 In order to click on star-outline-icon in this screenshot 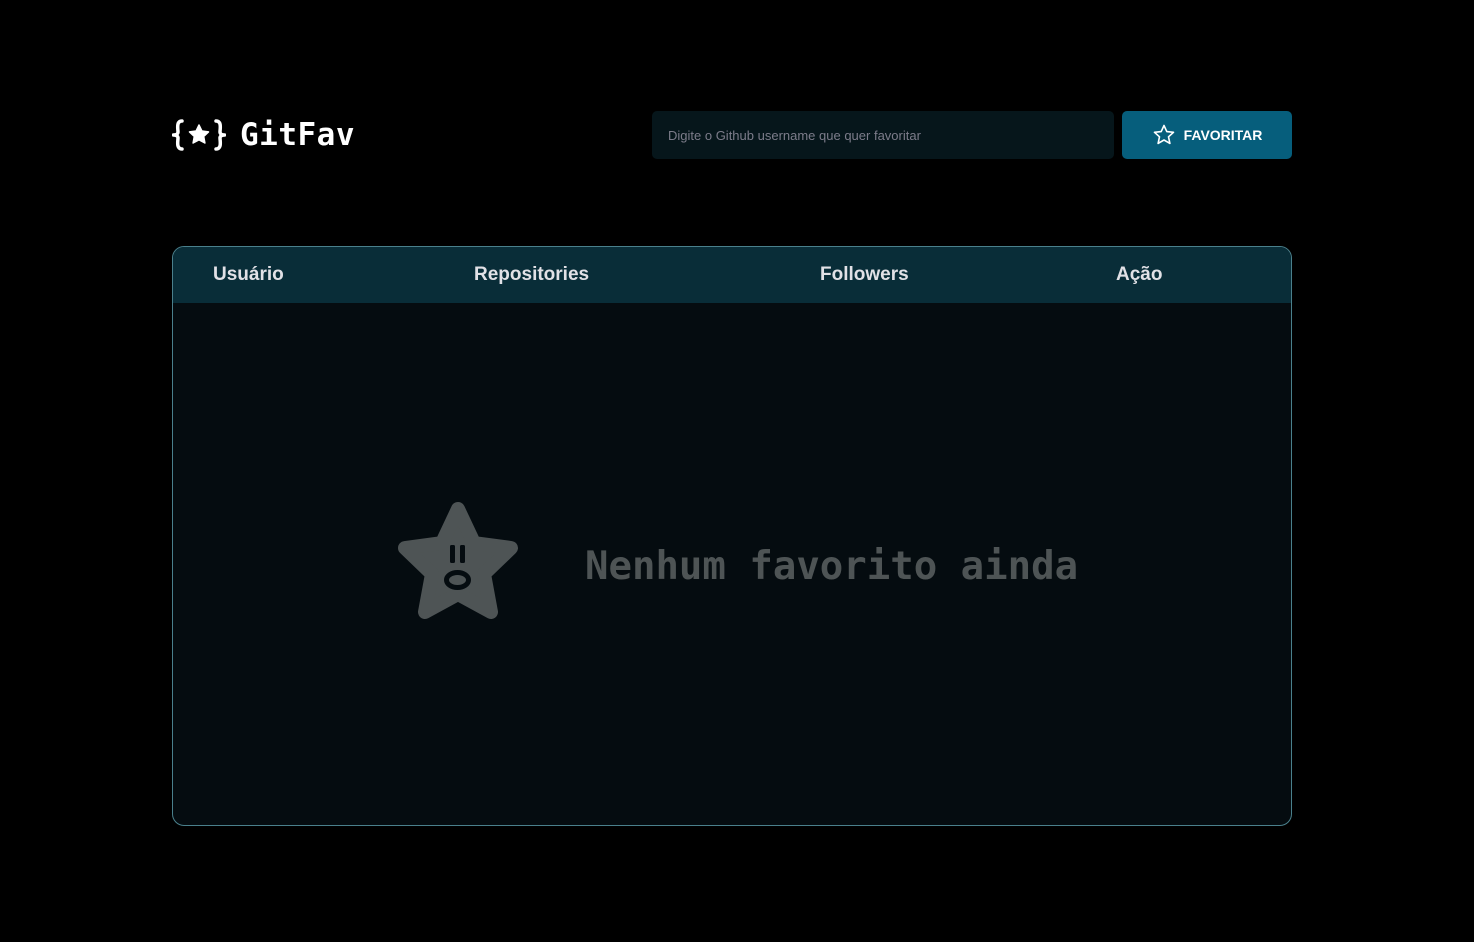, I will do `click(1164, 135)`.